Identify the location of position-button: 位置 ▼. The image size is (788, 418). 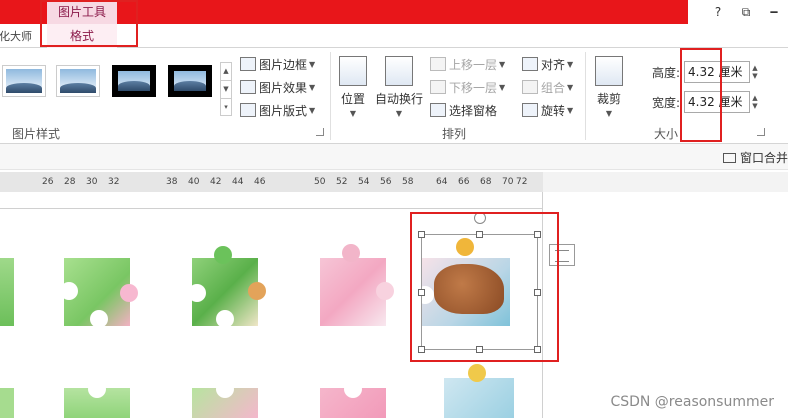
(353, 87).